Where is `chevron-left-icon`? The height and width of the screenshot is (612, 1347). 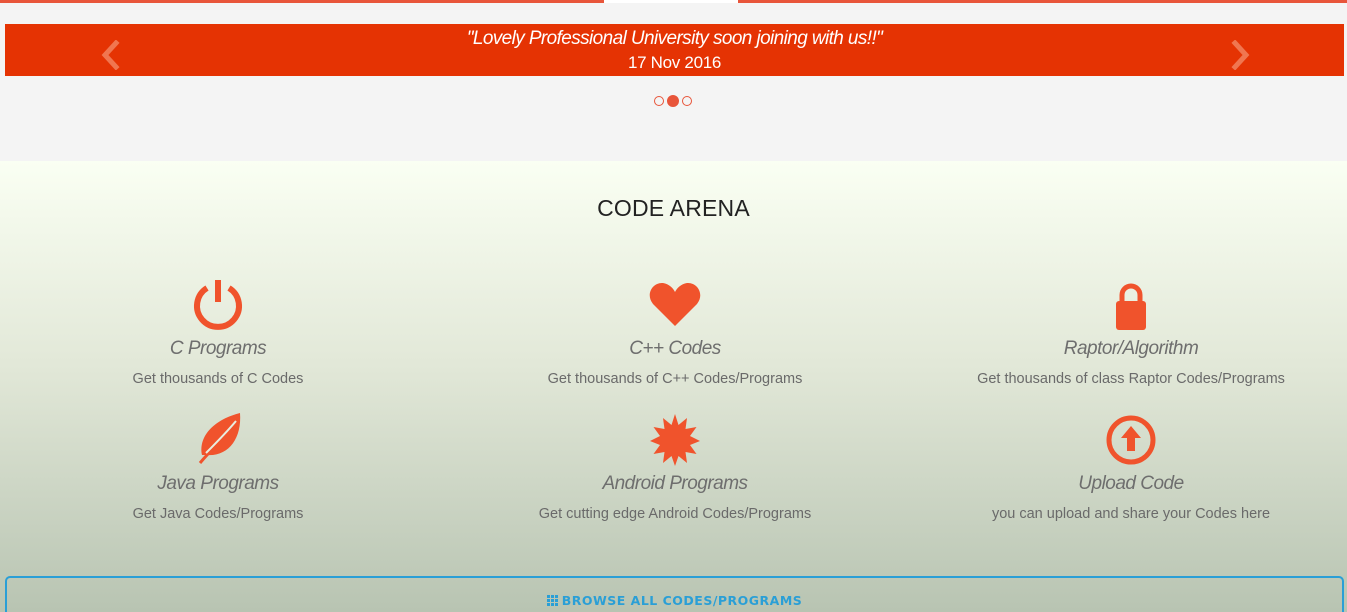
chevron-left-icon is located at coordinates (110, 55).